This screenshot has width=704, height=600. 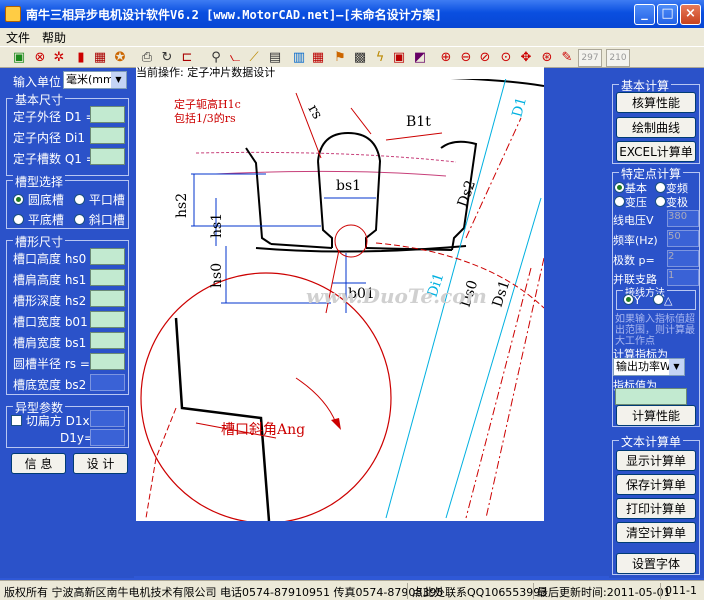 I want to click on new-icon: ▣, so click(x=19, y=57).